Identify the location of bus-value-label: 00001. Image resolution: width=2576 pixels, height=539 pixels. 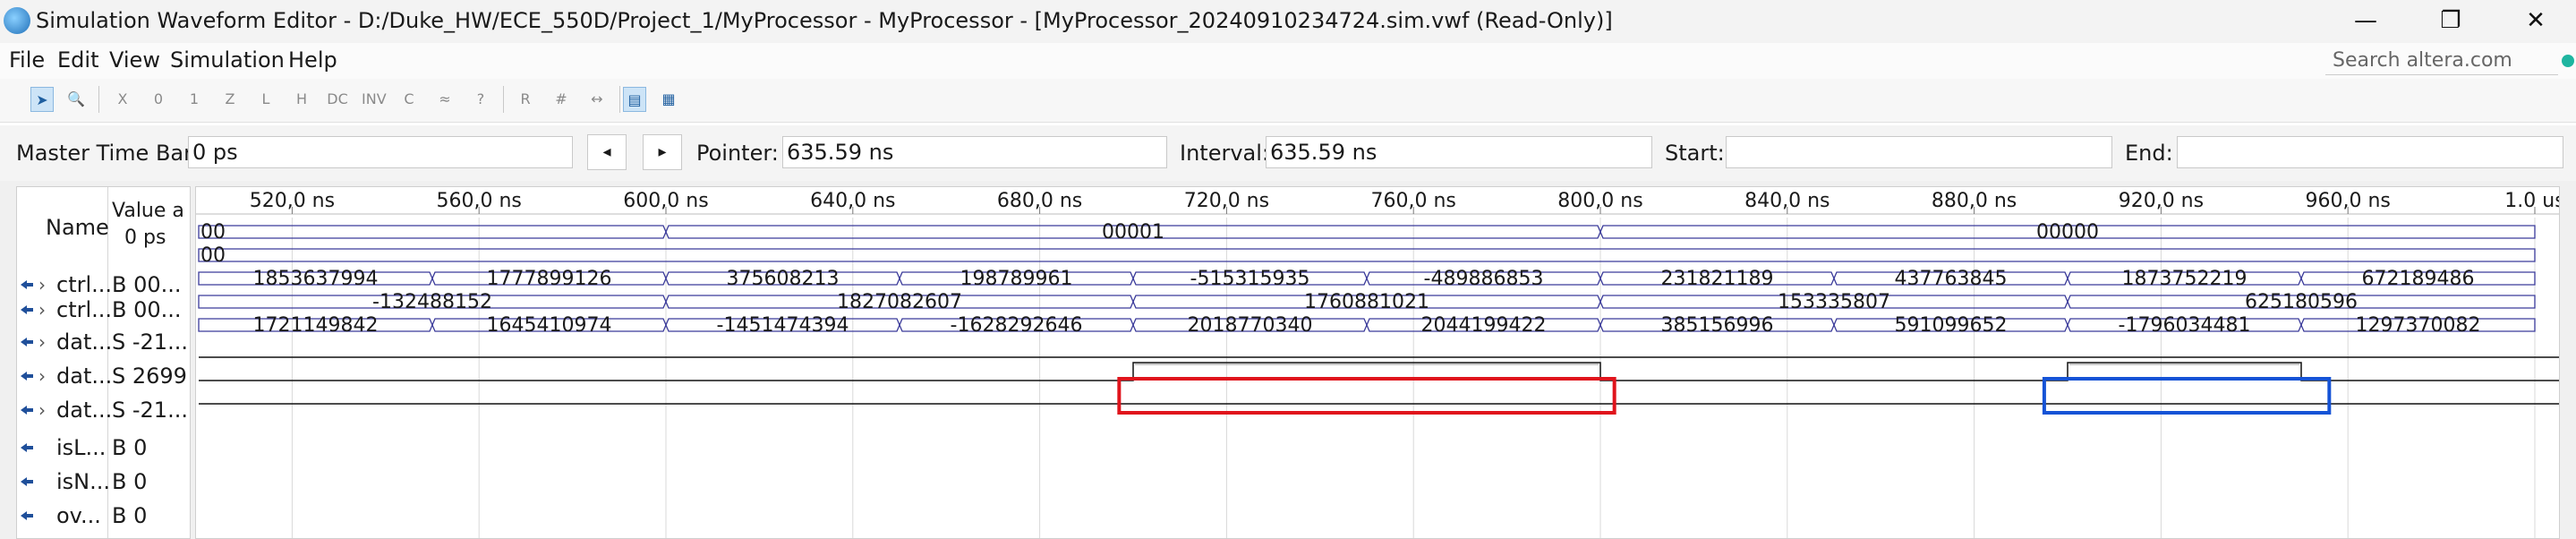
(1133, 232).